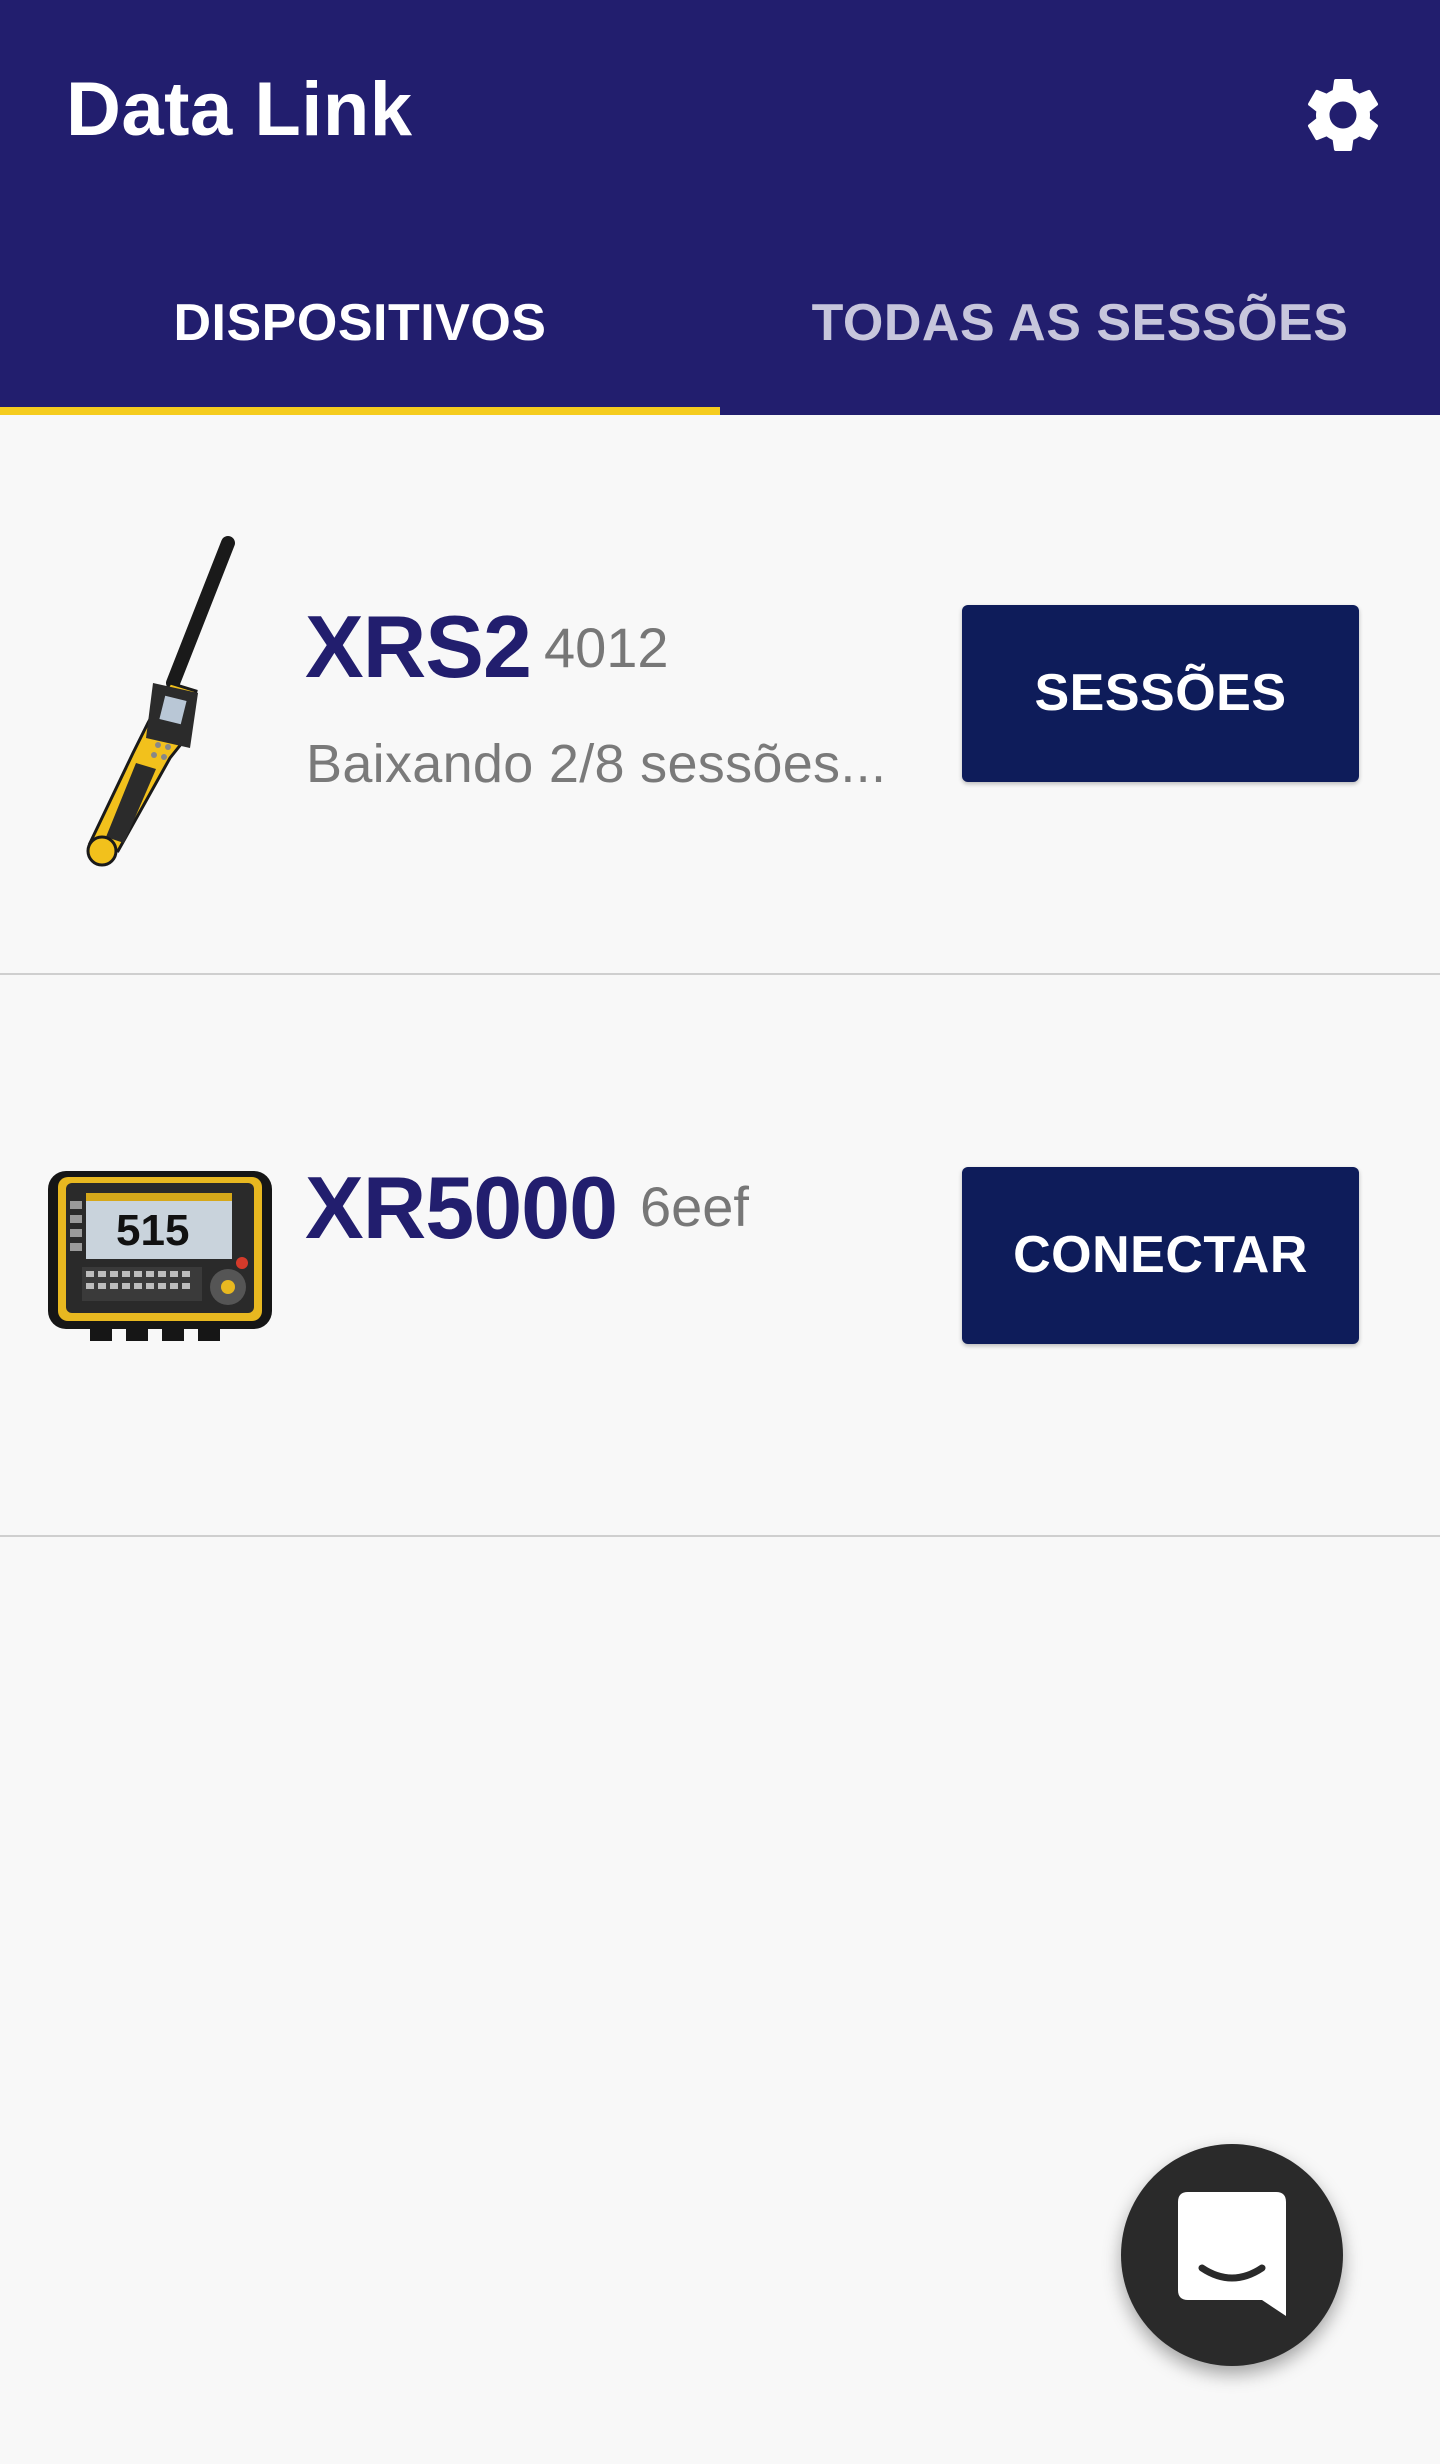 The image size is (1440, 2464). What do you see at coordinates (1080, 323) in the screenshot?
I see `tab-all-sessions: TODAS AS SESSÕES` at bounding box center [1080, 323].